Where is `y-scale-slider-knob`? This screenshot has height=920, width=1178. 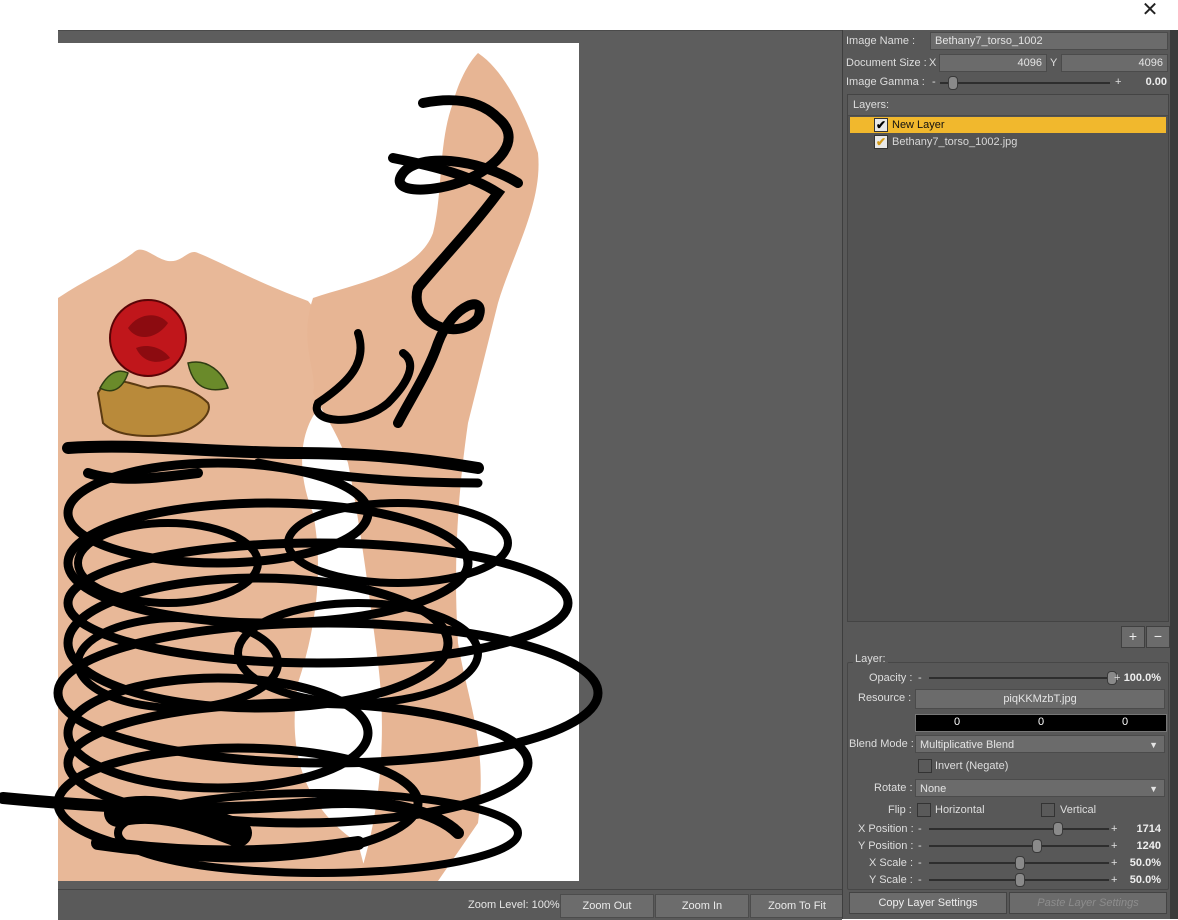
y-scale-slider-knob is located at coordinates (1020, 880).